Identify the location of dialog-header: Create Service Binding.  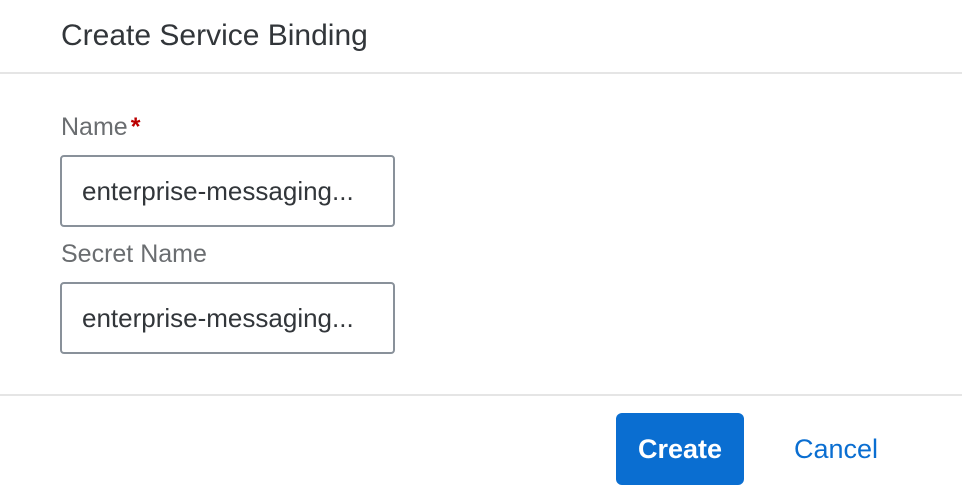
(481, 37).